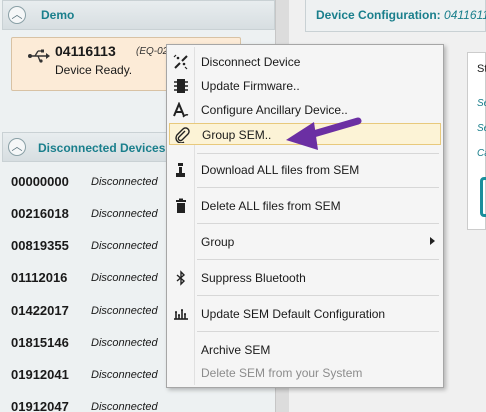 The height and width of the screenshot is (412, 486). I want to click on config-label: Device Configuration:, so click(380, 15).